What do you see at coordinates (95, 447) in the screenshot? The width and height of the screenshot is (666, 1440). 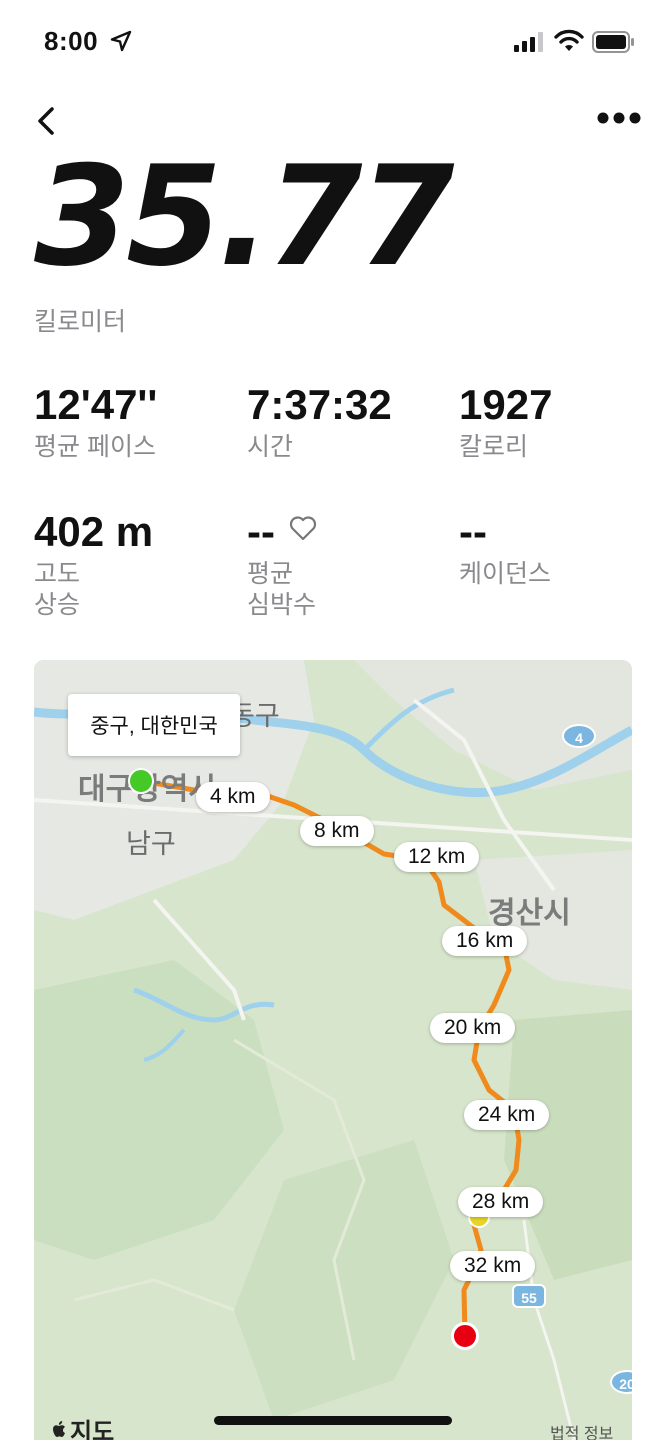 I see `avg-pace-label: 평균 페이스` at bounding box center [95, 447].